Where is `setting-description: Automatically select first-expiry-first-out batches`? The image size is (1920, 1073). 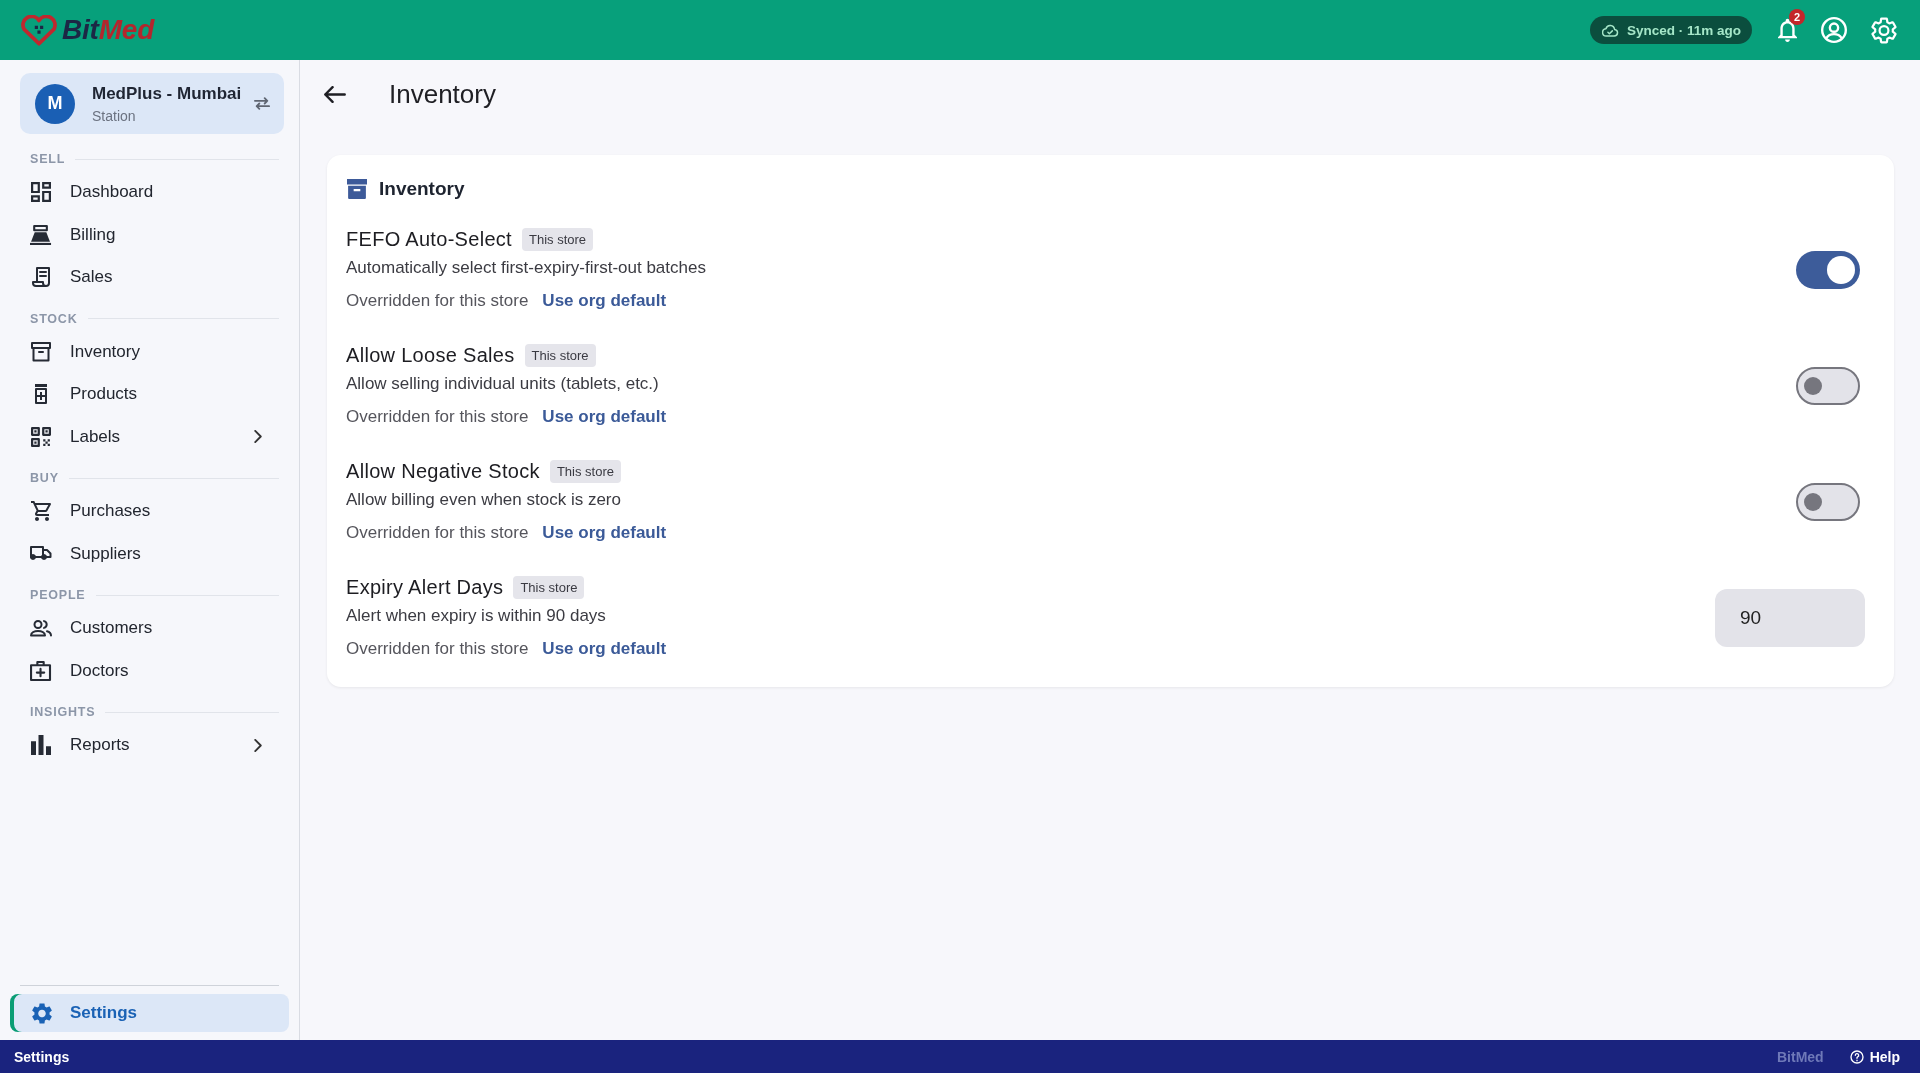 setting-description: Automatically select first-expiry-first-out batches is located at coordinates (526, 268).